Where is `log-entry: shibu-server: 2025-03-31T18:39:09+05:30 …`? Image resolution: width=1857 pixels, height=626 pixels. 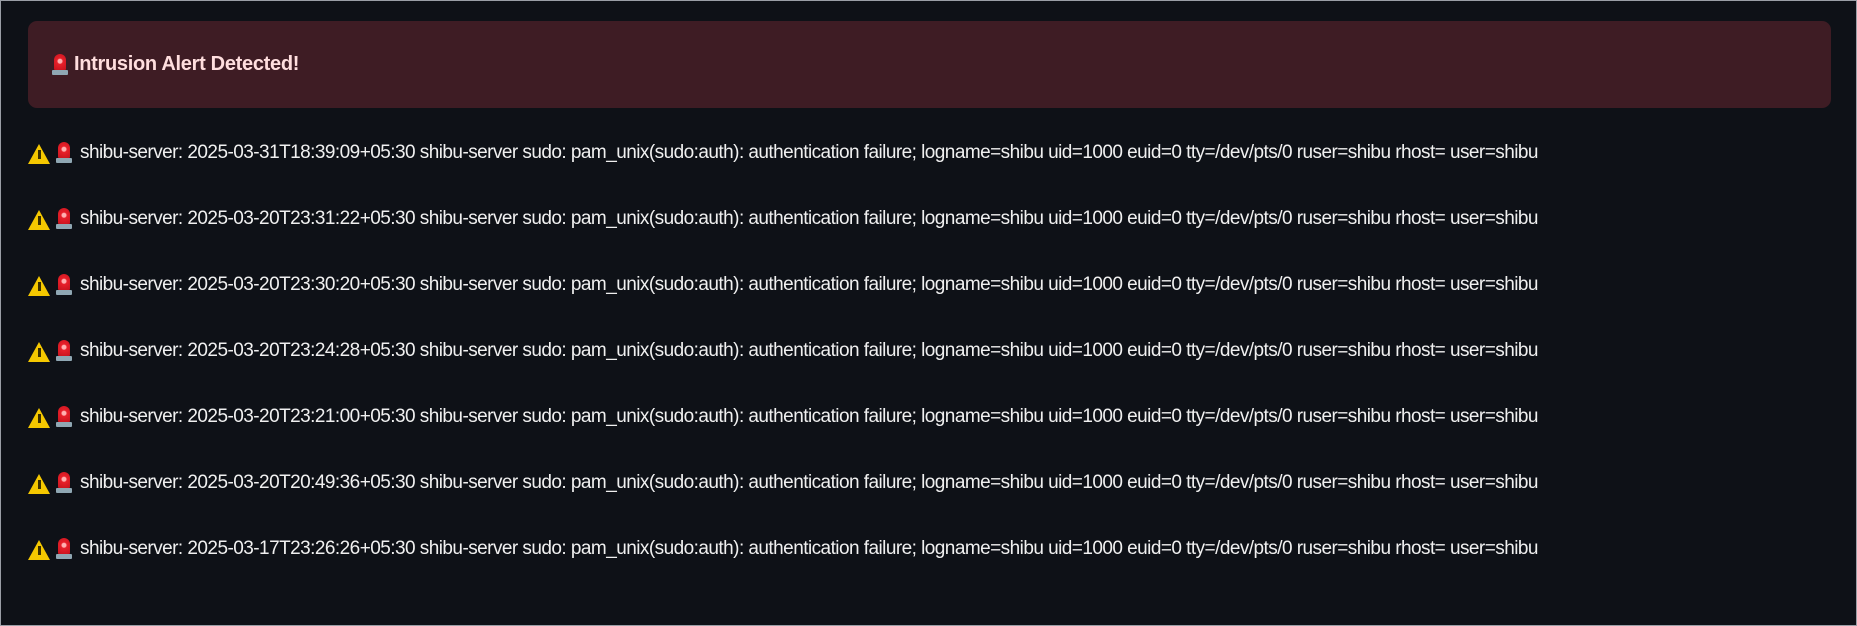 log-entry: shibu-server: 2025-03-31T18:39:09+05:30 … is located at coordinates (783, 174).